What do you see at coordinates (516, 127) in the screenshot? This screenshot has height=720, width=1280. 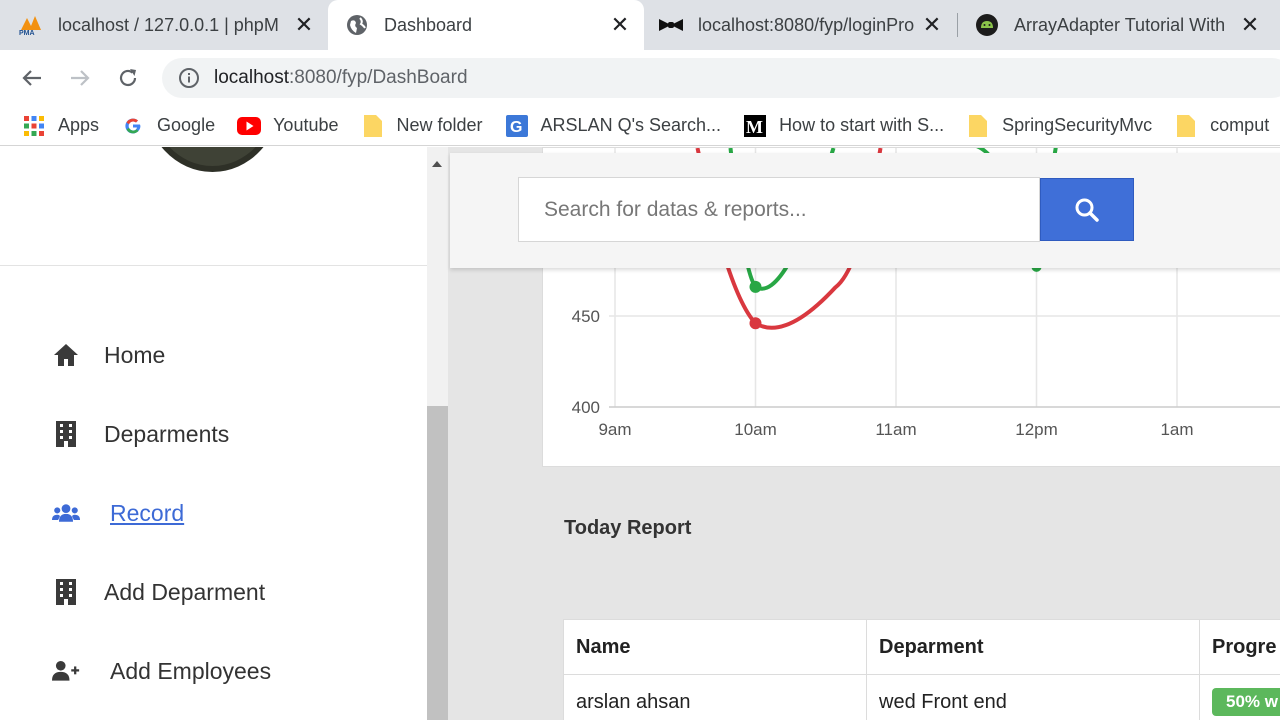 I see `svg-text: G` at bounding box center [516, 127].